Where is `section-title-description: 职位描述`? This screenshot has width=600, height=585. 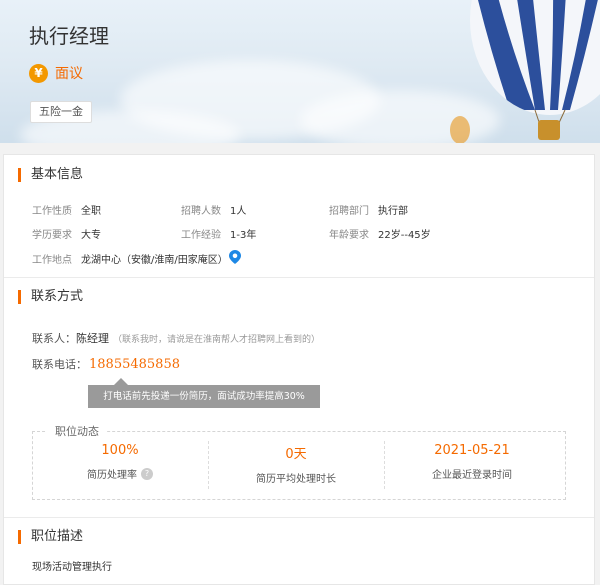
section-title-description: 职位描述 is located at coordinates (50, 537).